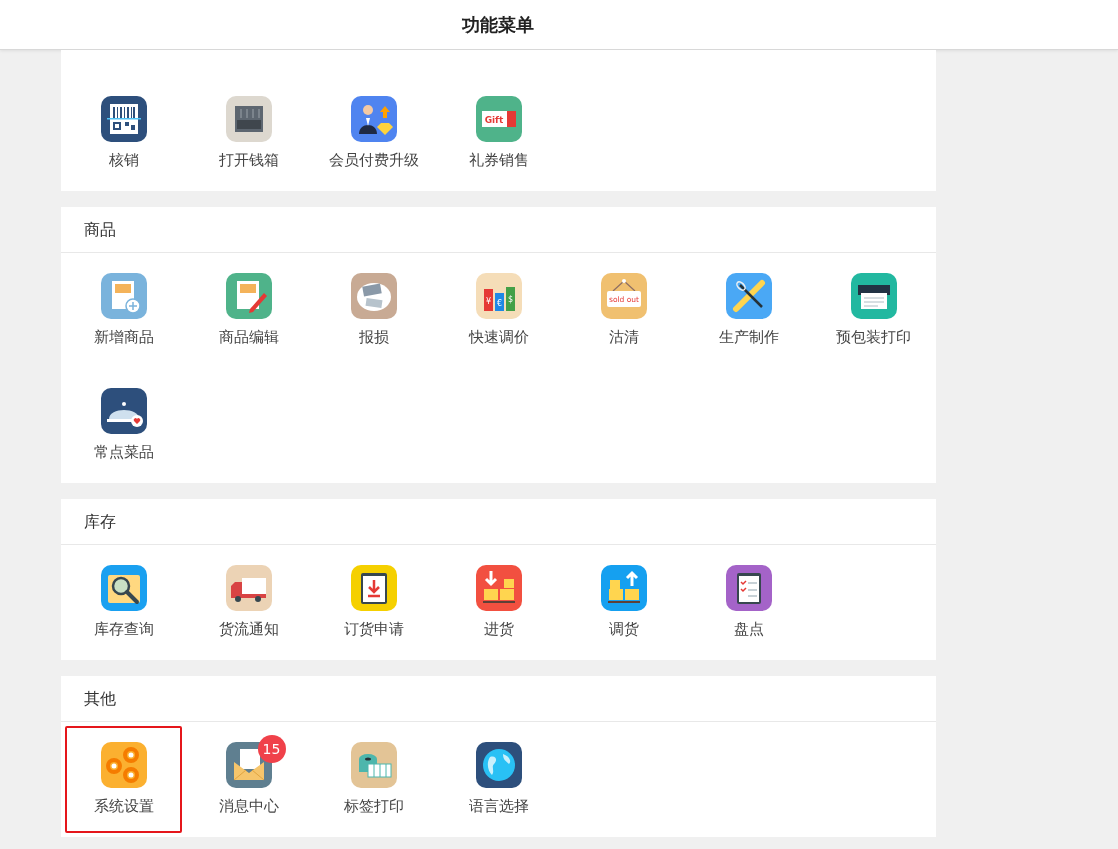 The image size is (1118, 849). What do you see at coordinates (623, 602) in the screenshot?
I see `menu-item: 调货` at bounding box center [623, 602].